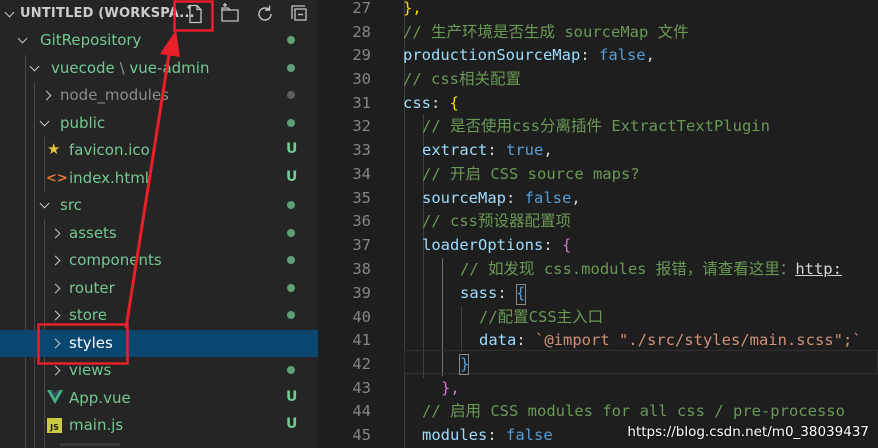 Image resolution: width=878 pixels, height=448 pixels. Describe the element at coordinates (487, 435) in the screenshot. I see `code-line-45: modules: false` at that location.